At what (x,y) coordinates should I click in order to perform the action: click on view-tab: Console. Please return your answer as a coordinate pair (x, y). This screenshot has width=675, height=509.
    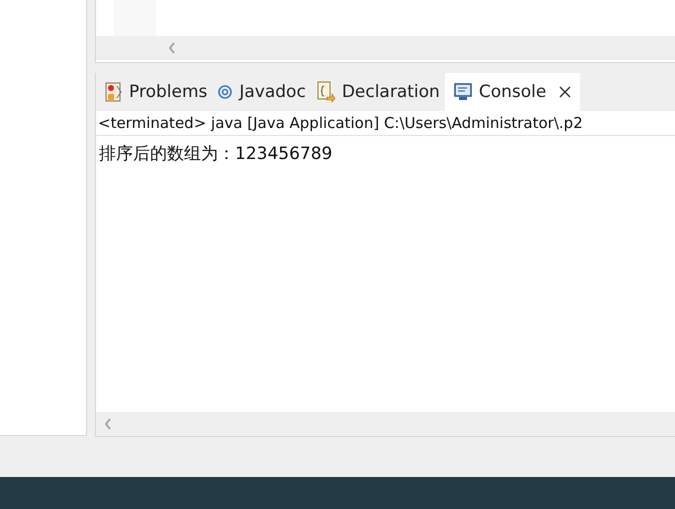
    Looking at the image, I should click on (512, 92).